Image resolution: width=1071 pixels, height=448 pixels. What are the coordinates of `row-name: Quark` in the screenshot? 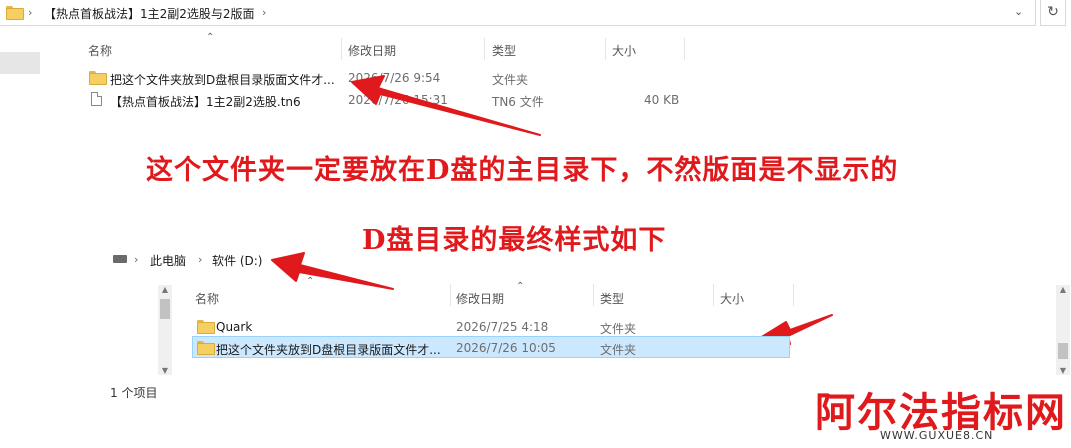 It's located at (234, 327).